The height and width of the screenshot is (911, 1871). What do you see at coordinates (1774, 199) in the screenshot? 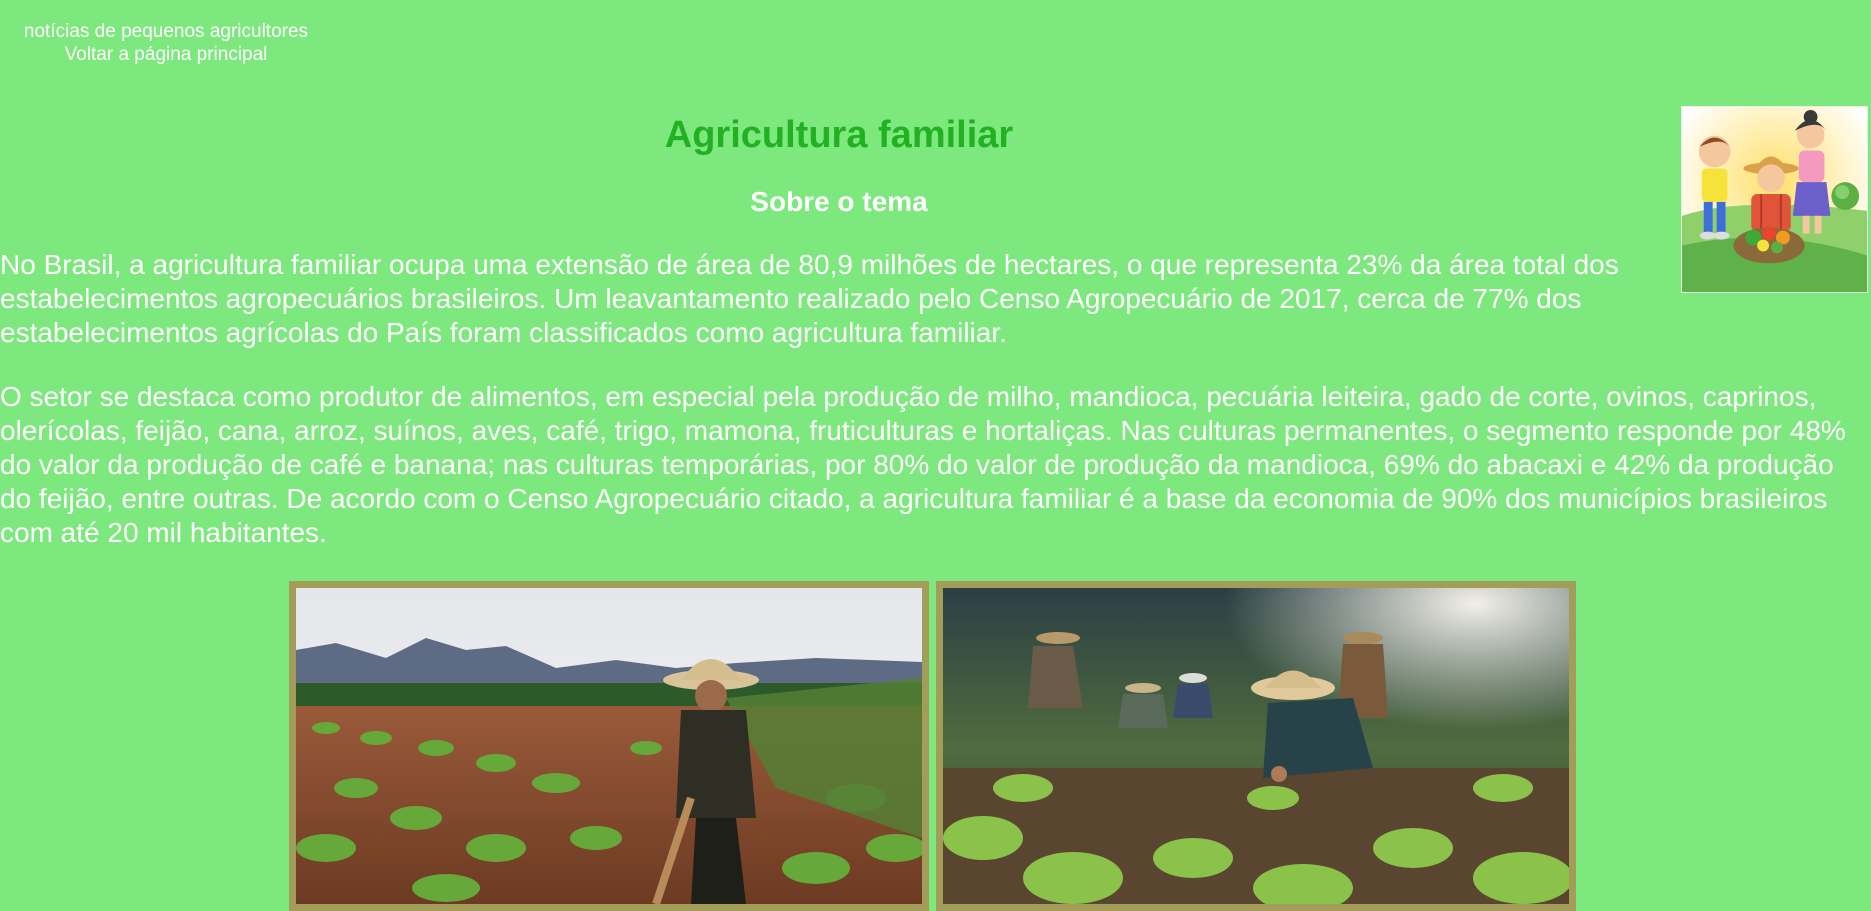
I see `family-cartoon-image` at bounding box center [1774, 199].